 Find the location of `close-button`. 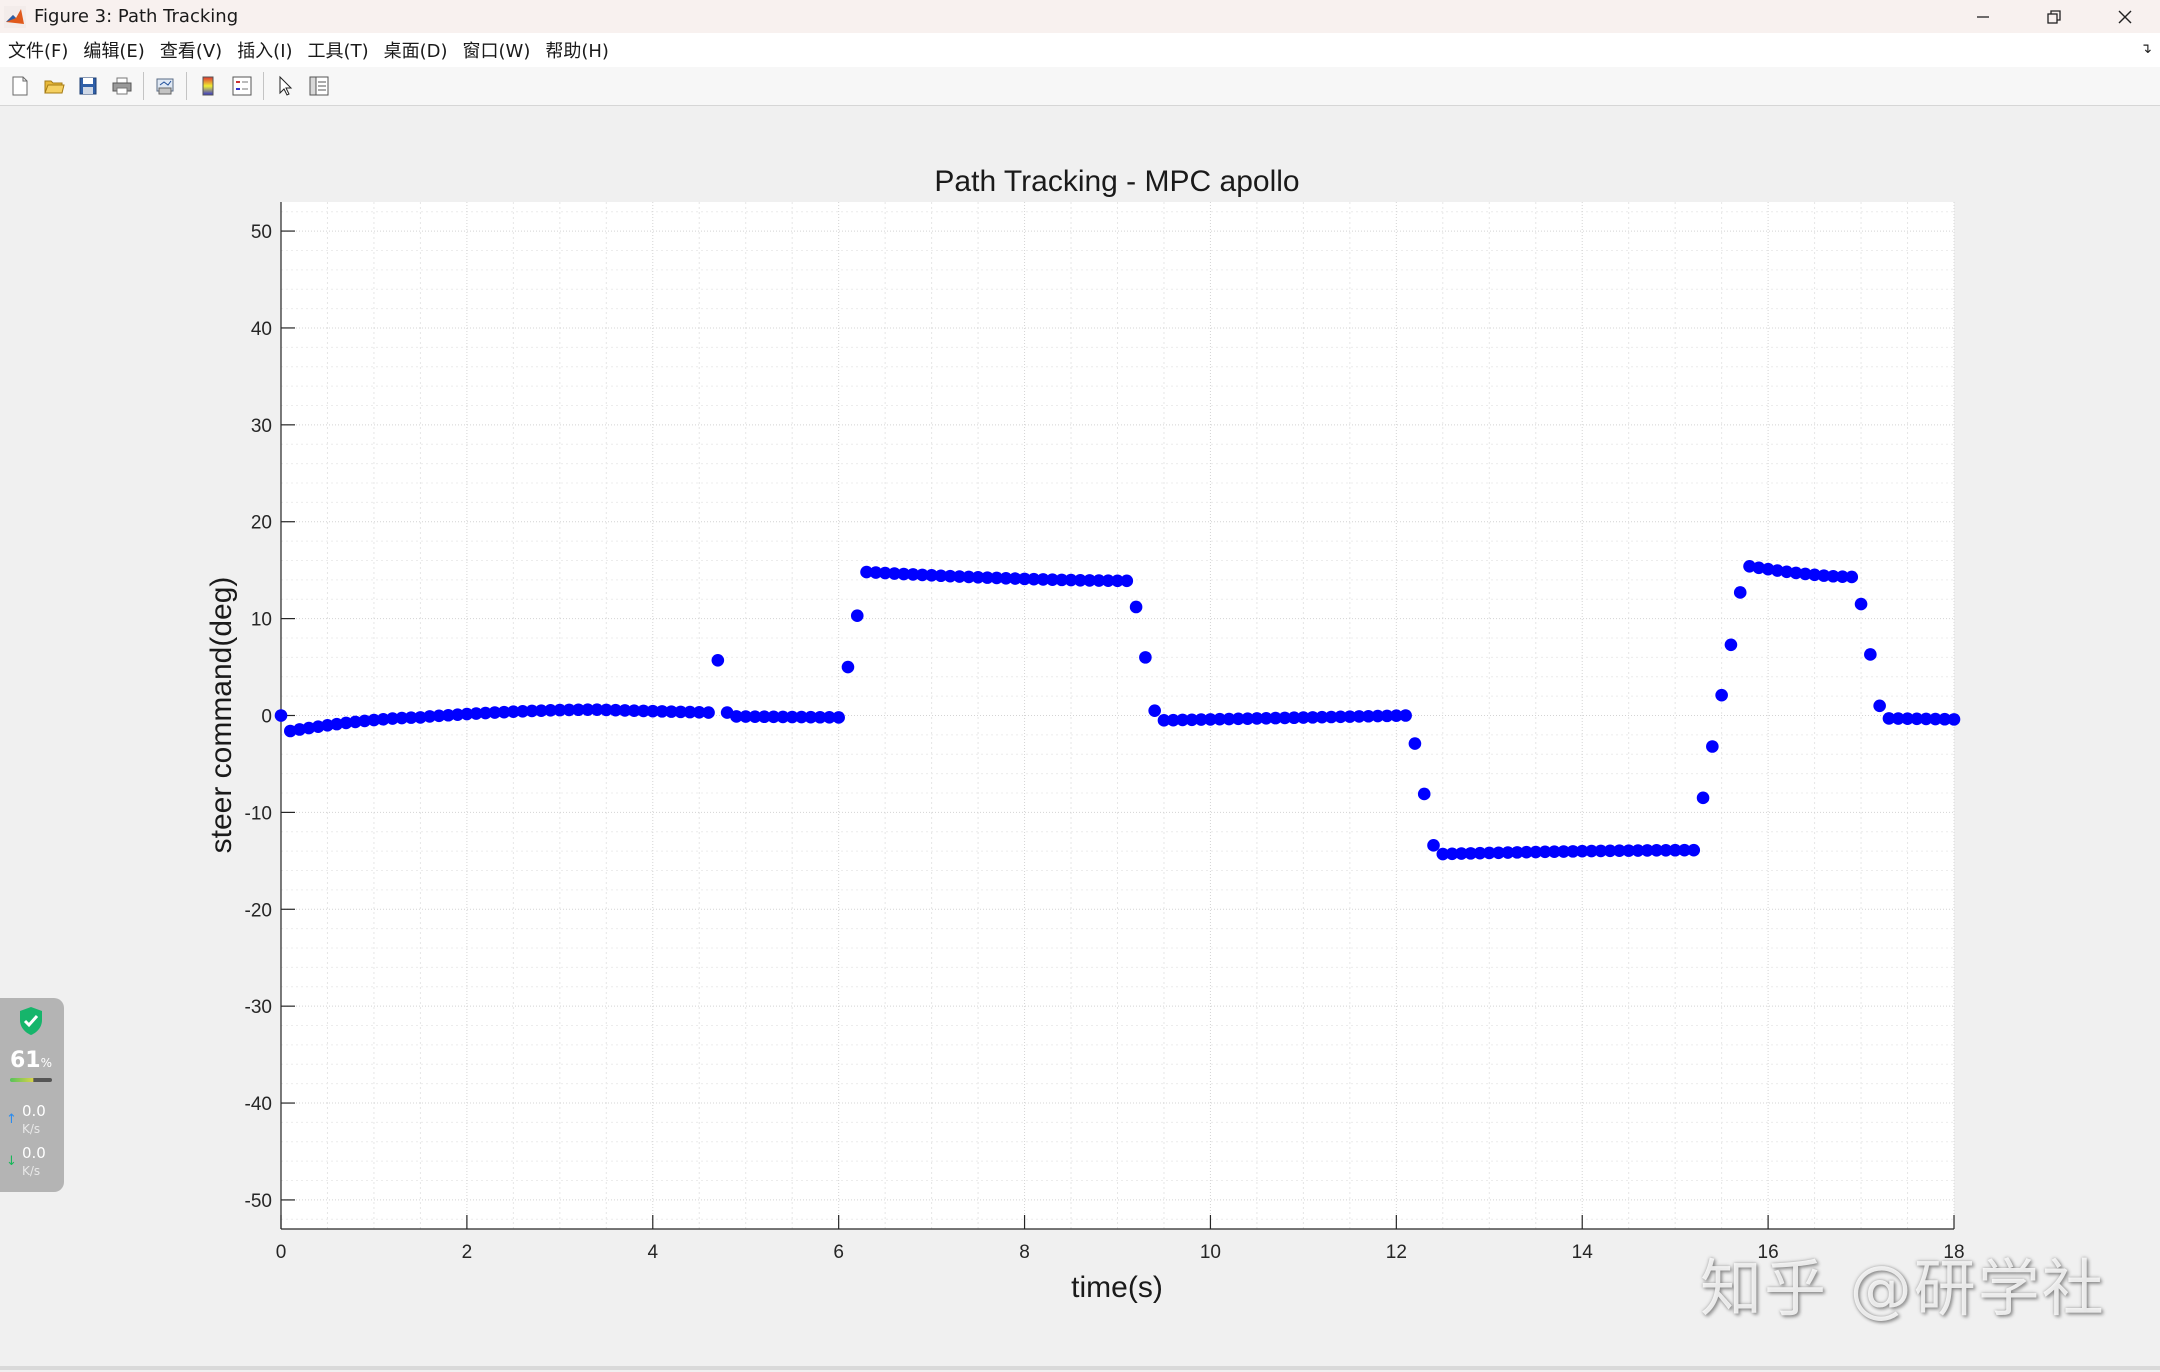

close-button is located at coordinates (2124, 16).